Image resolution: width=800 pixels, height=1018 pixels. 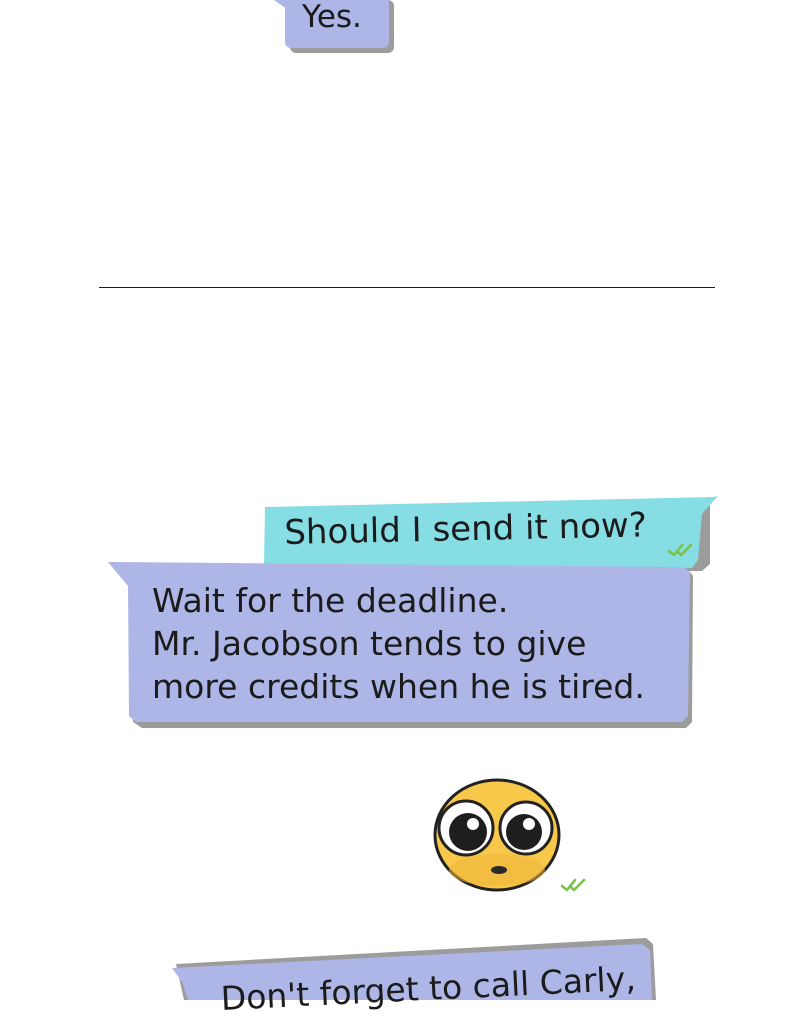 What do you see at coordinates (465, 529) in the screenshot?
I see `message-text: Should I send it now?` at bounding box center [465, 529].